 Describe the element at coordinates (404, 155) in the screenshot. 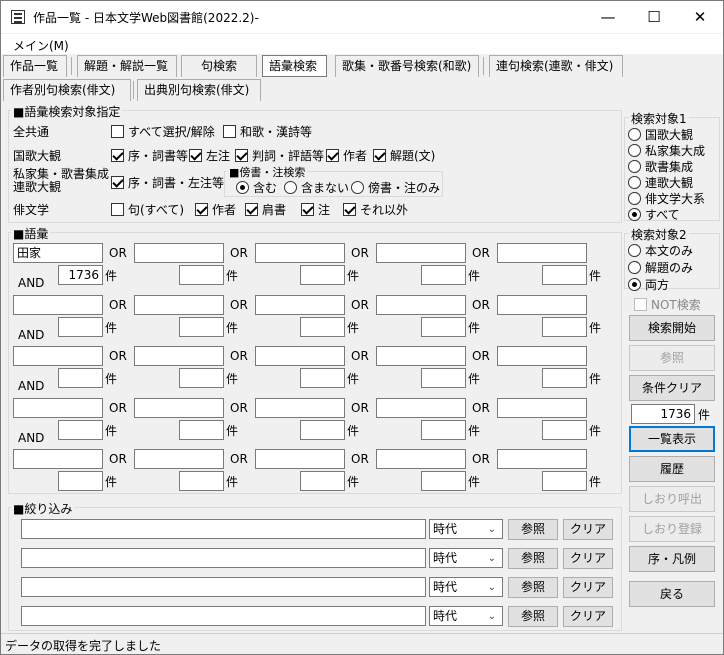

I see `checkbox-kokka-kaidai: 解題(文)` at that location.